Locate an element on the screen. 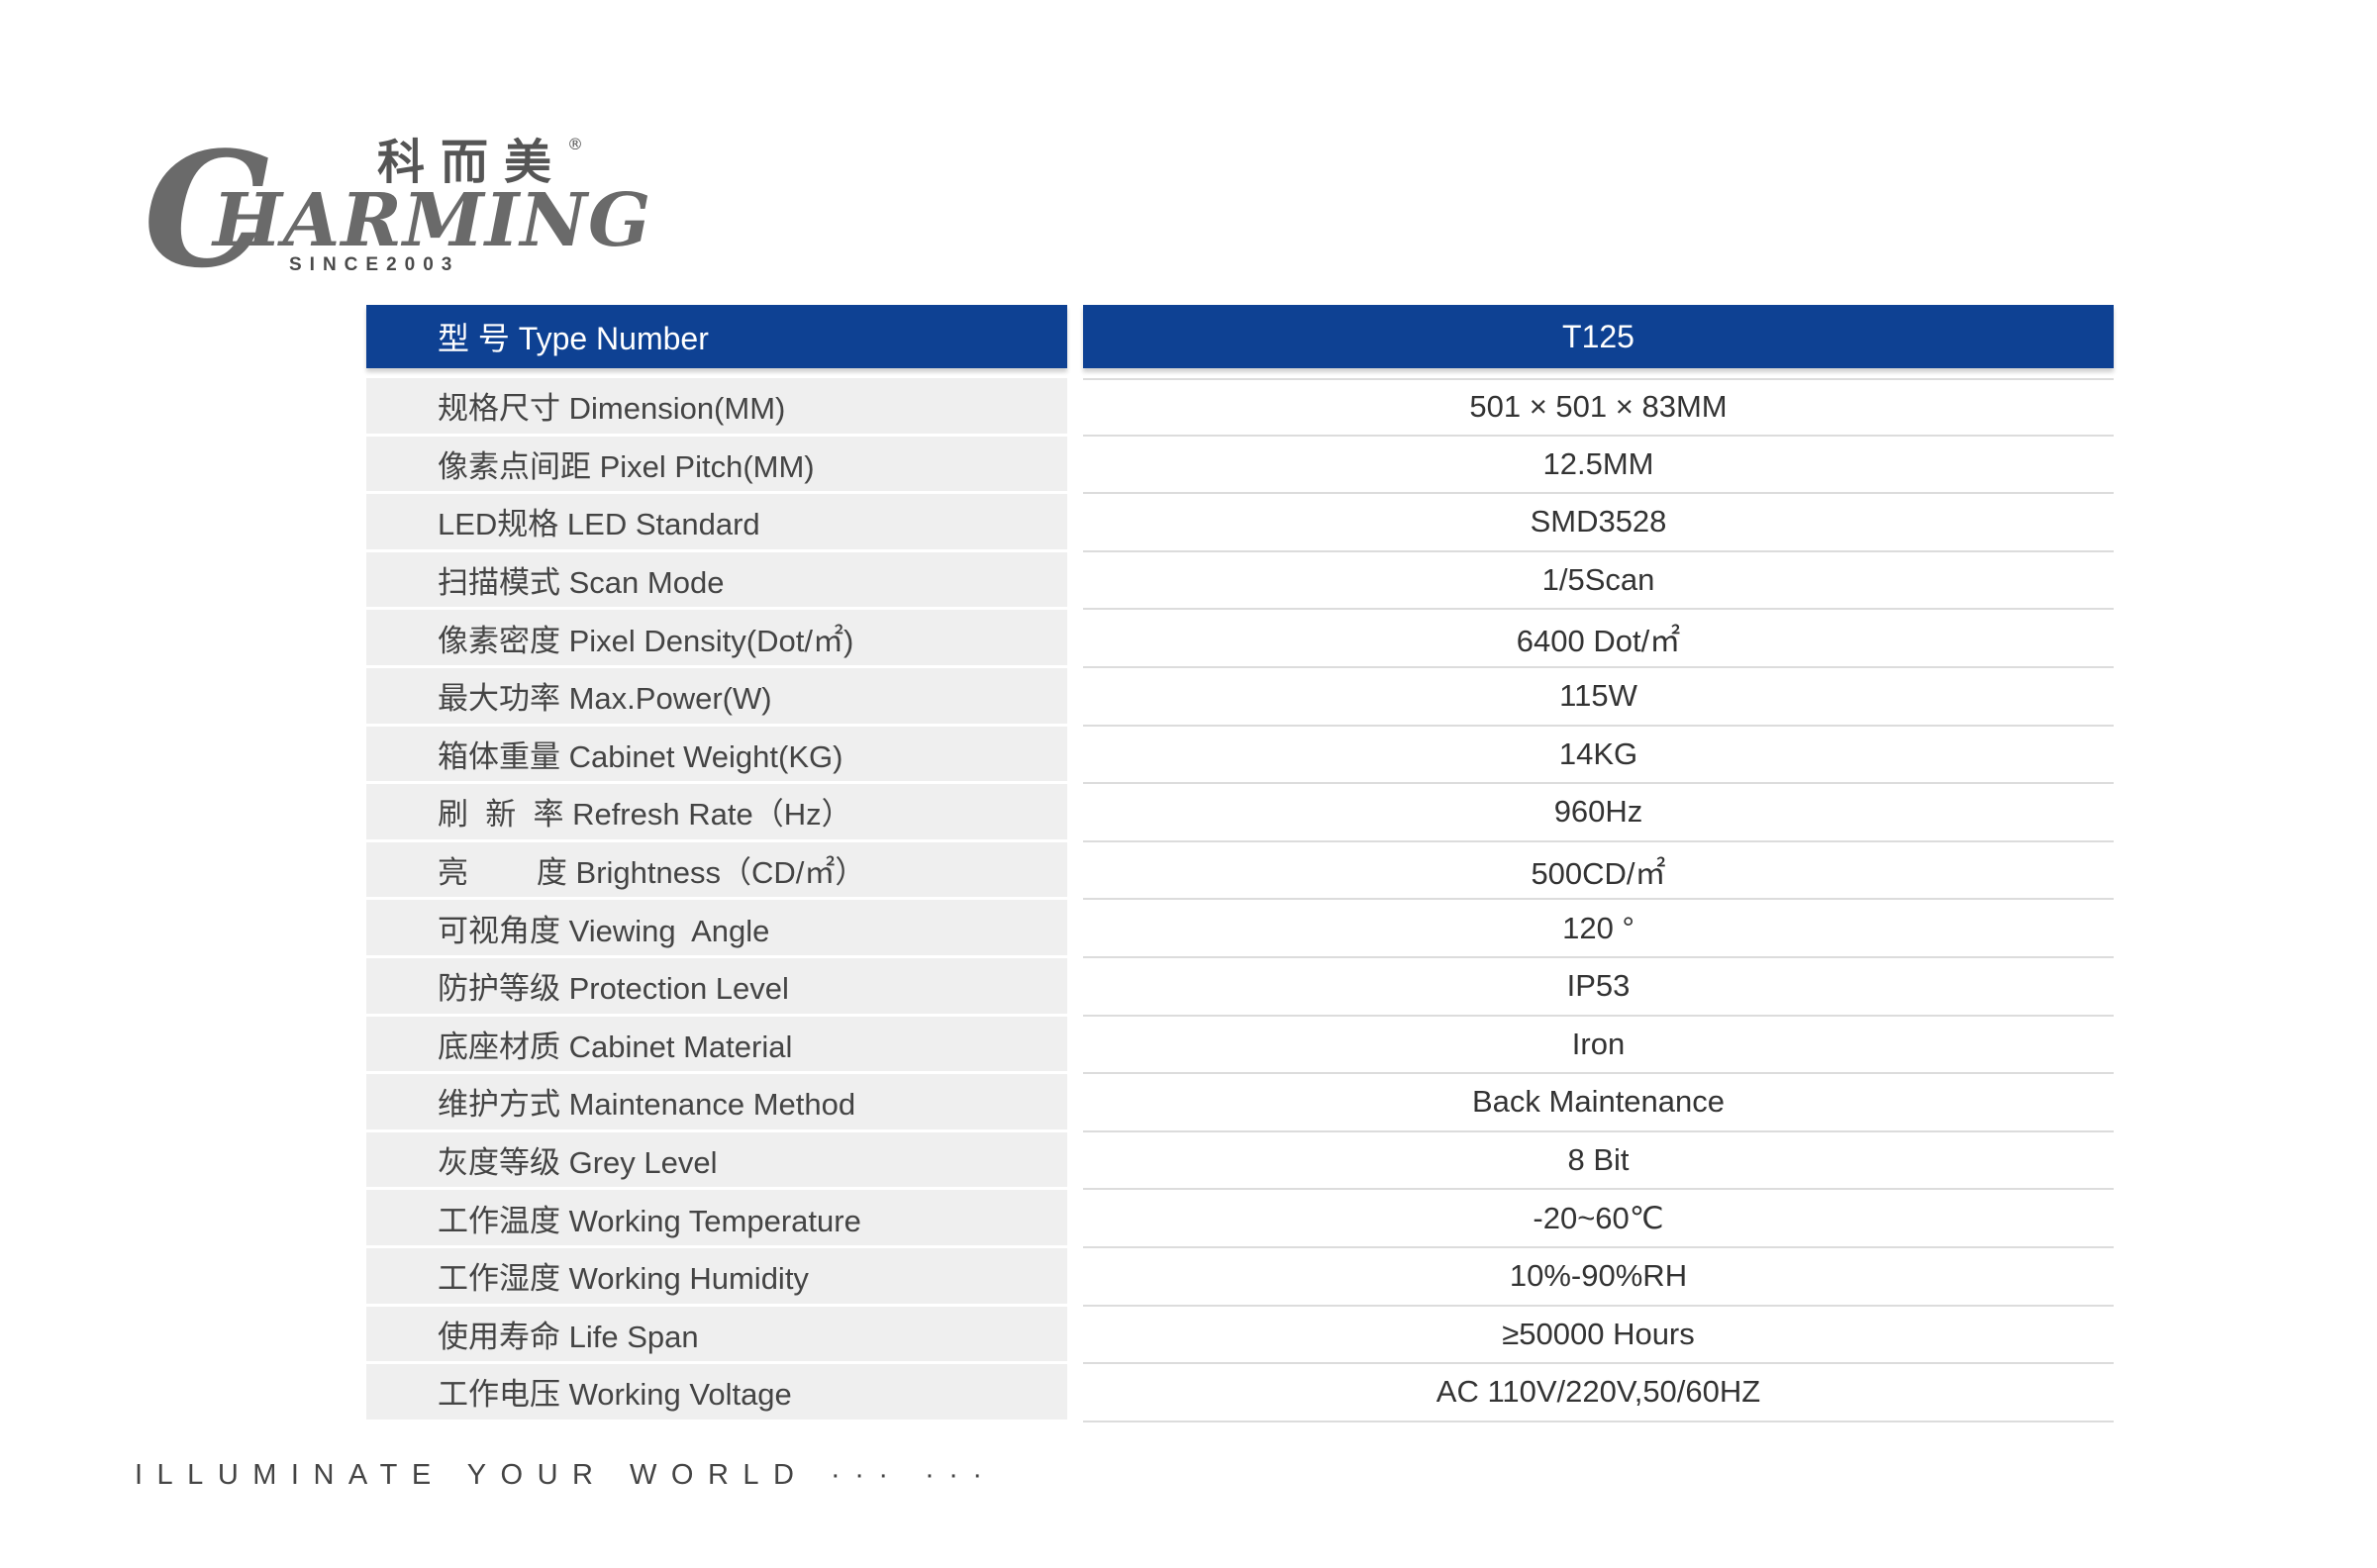 The height and width of the screenshot is (1568, 2377). row-value: 14KG is located at coordinates (1598, 756).